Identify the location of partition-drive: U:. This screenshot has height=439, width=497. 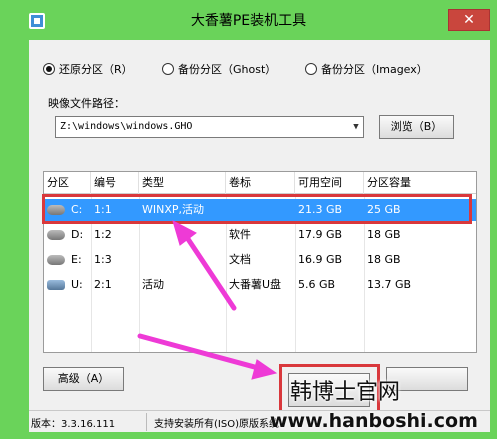
(77, 284).